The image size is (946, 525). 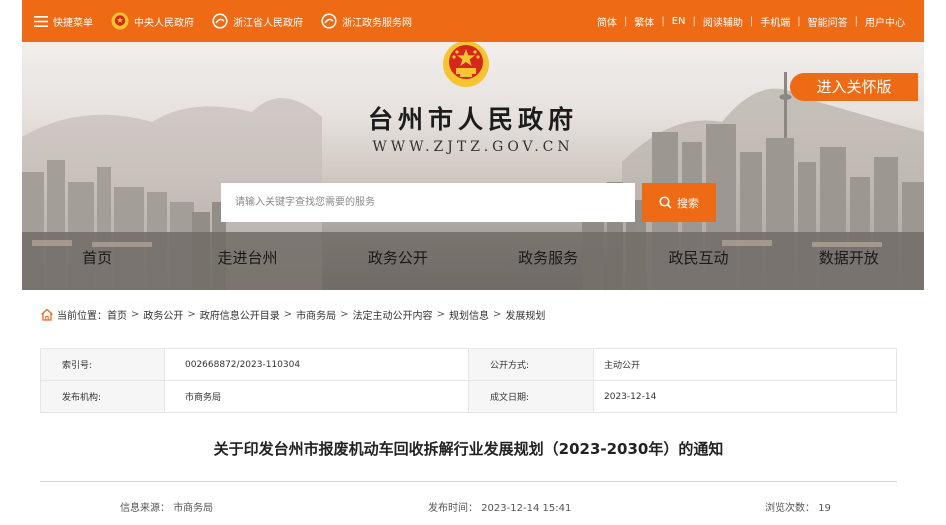 I want to click on search-icon, so click(x=665, y=202).